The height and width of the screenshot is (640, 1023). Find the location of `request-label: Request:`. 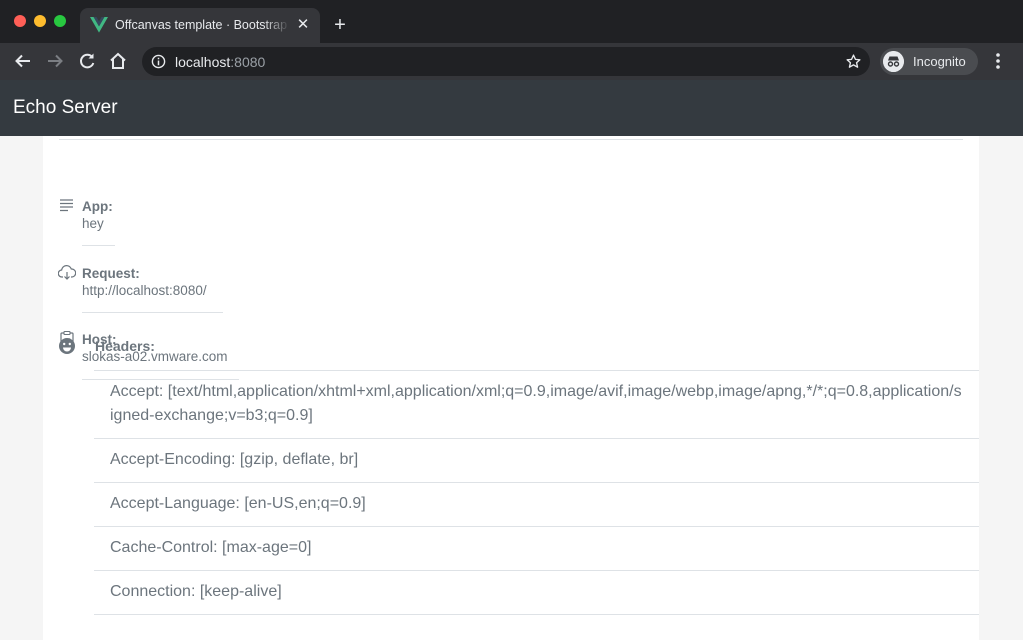

request-label: Request: is located at coordinates (111, 273).